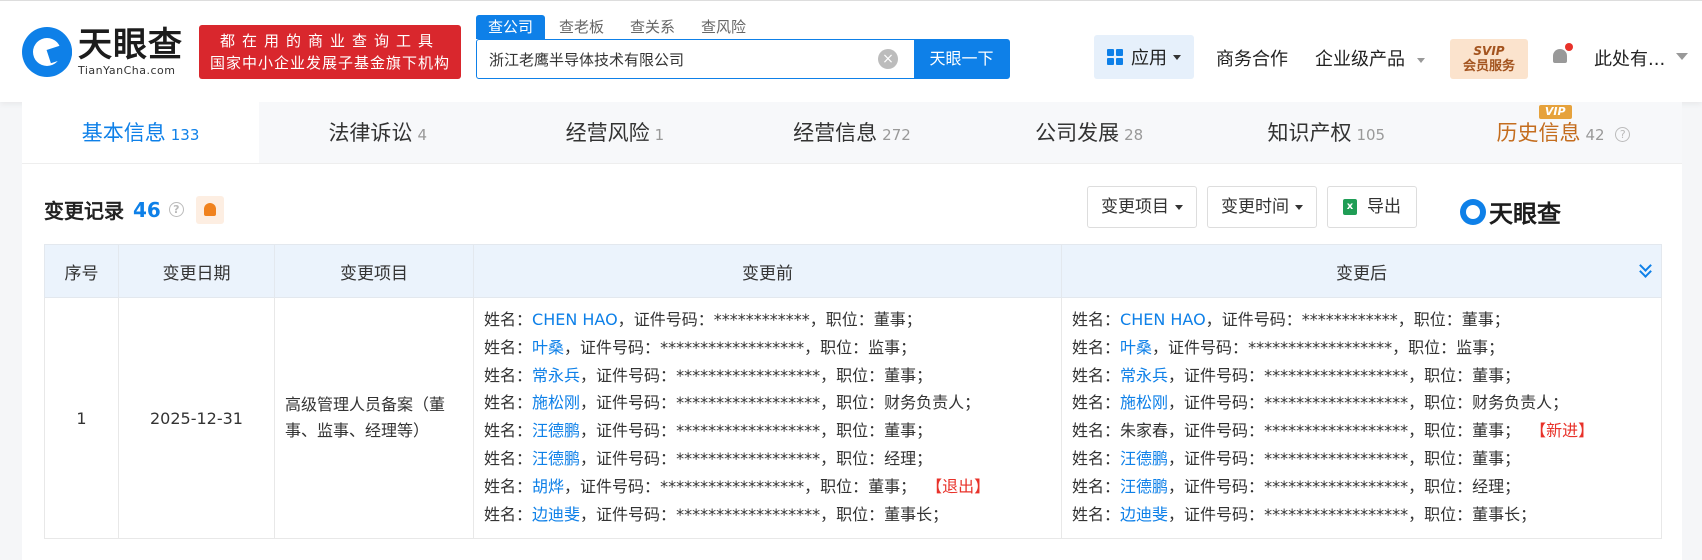  Describe the element at coordinates (1646, 268) in the screenshot. I see `expand-icon` at that location.